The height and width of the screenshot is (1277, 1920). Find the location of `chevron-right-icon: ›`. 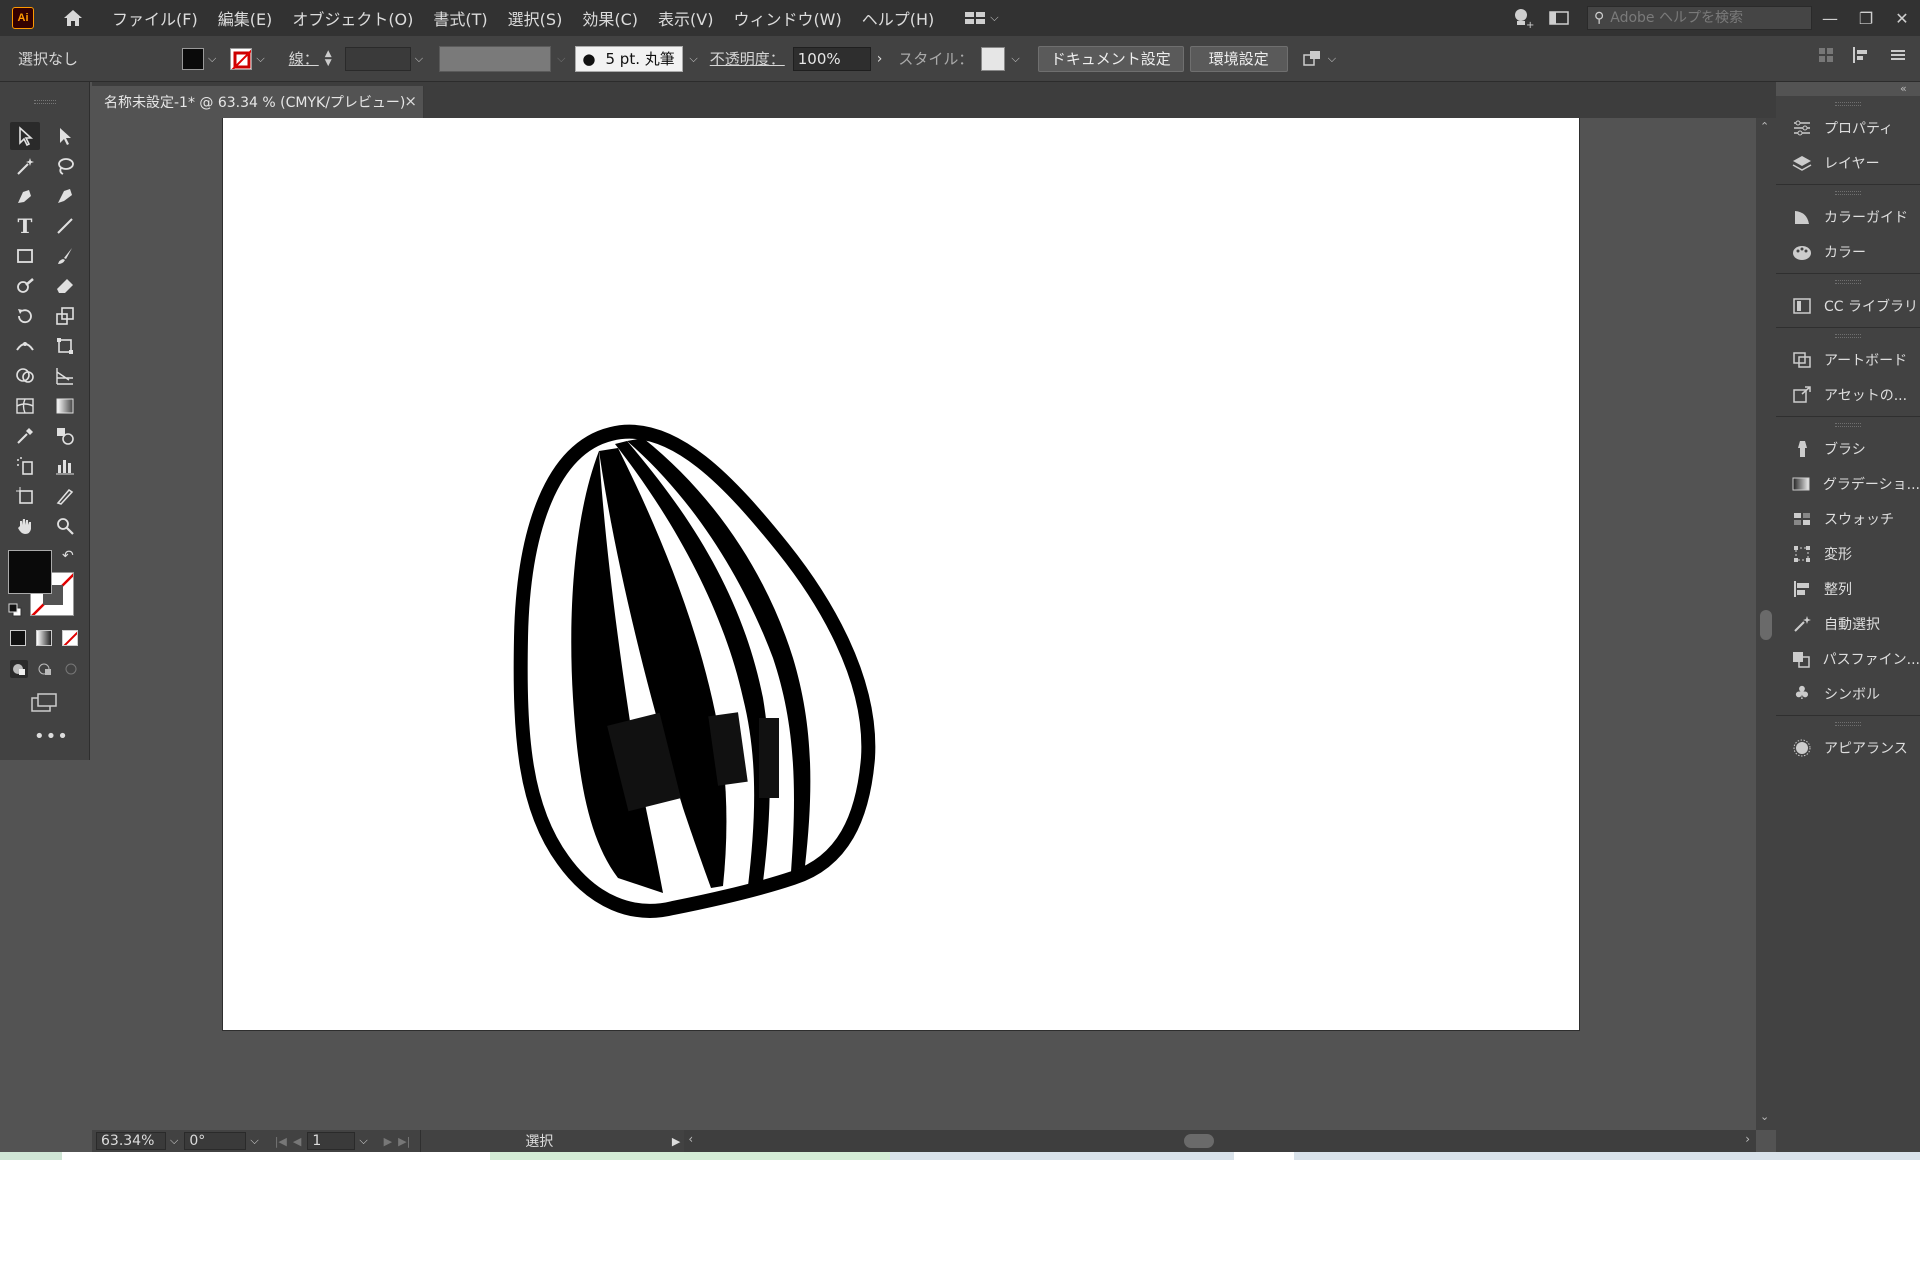

chevron-right-icon: › is located at coordinates (880, 59).